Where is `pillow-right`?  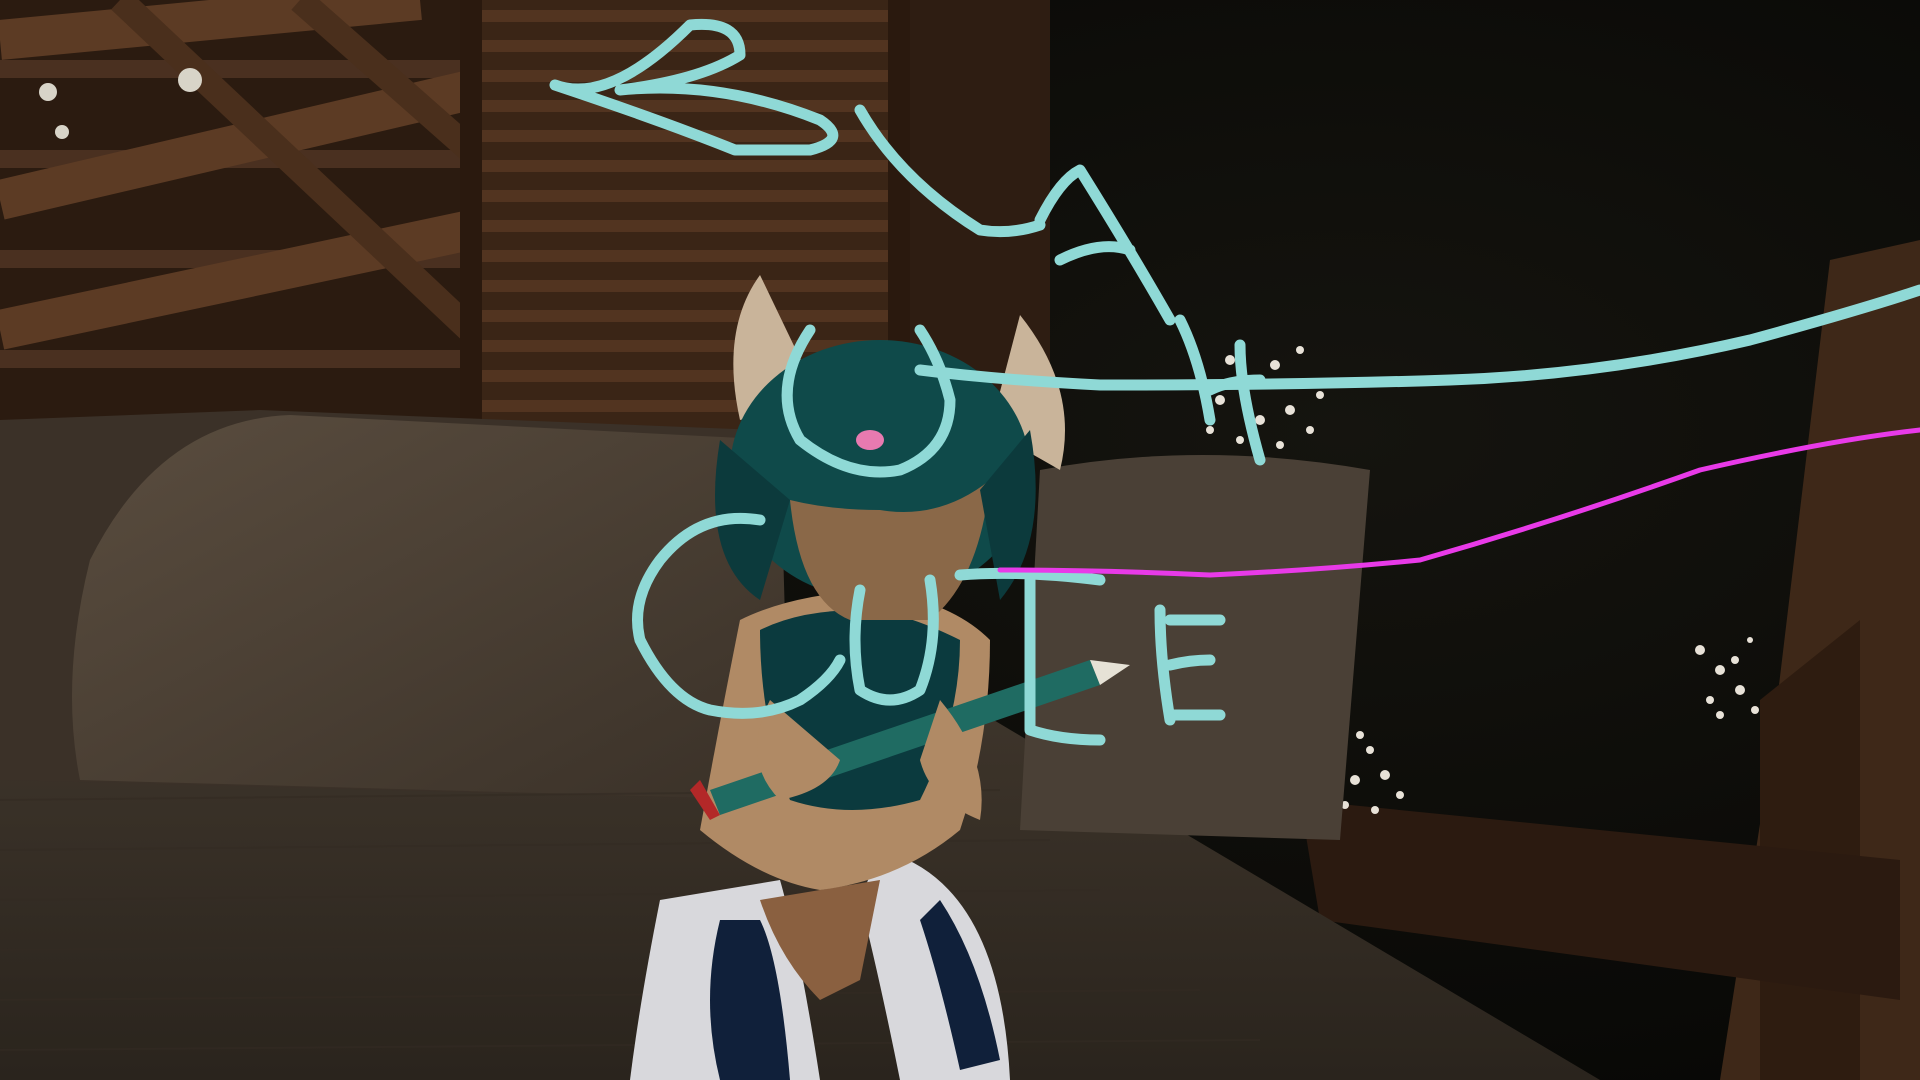 pillow-right is located at coordinates (1195, 647).